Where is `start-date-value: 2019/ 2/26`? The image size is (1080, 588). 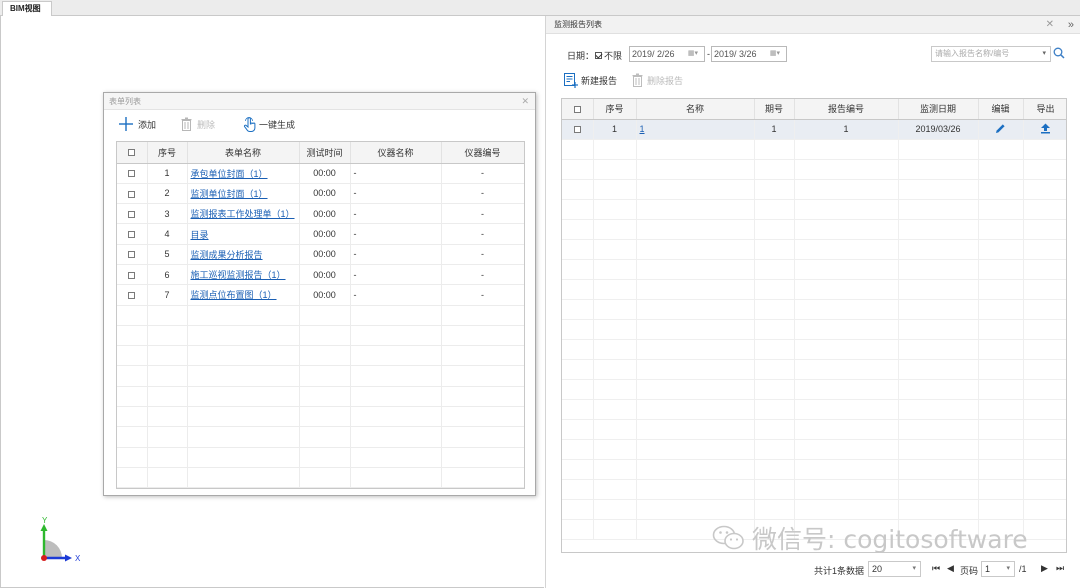
start-date-value: 2019/ 2/26 is located at coordinates (653, 54).